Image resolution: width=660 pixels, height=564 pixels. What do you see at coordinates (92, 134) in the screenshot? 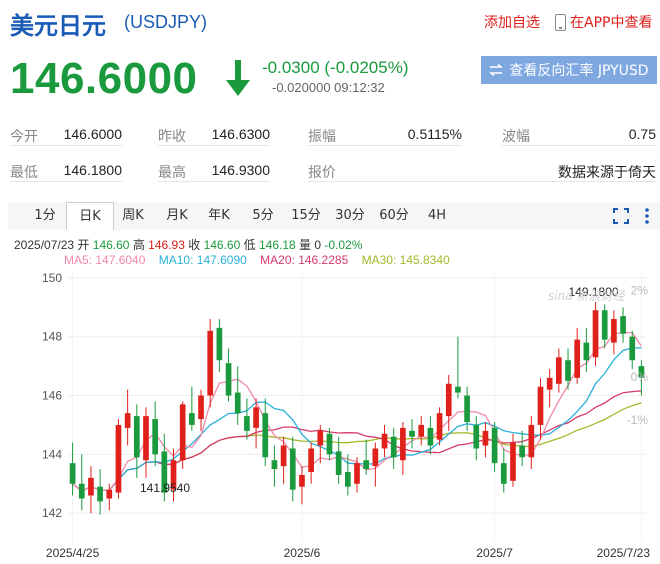
I see `stat-value: 146.6000` at bounding box center [92, 134].